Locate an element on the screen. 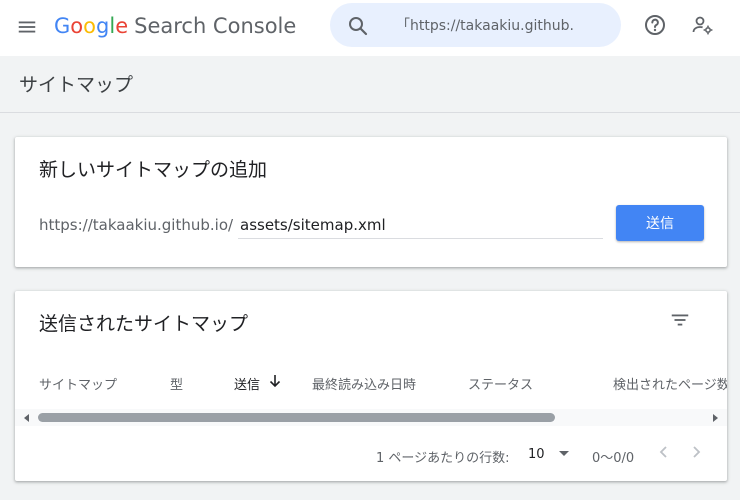 This screenshot has height=500, width=740. sitemap-url-input is located at coordinates (420, 225).